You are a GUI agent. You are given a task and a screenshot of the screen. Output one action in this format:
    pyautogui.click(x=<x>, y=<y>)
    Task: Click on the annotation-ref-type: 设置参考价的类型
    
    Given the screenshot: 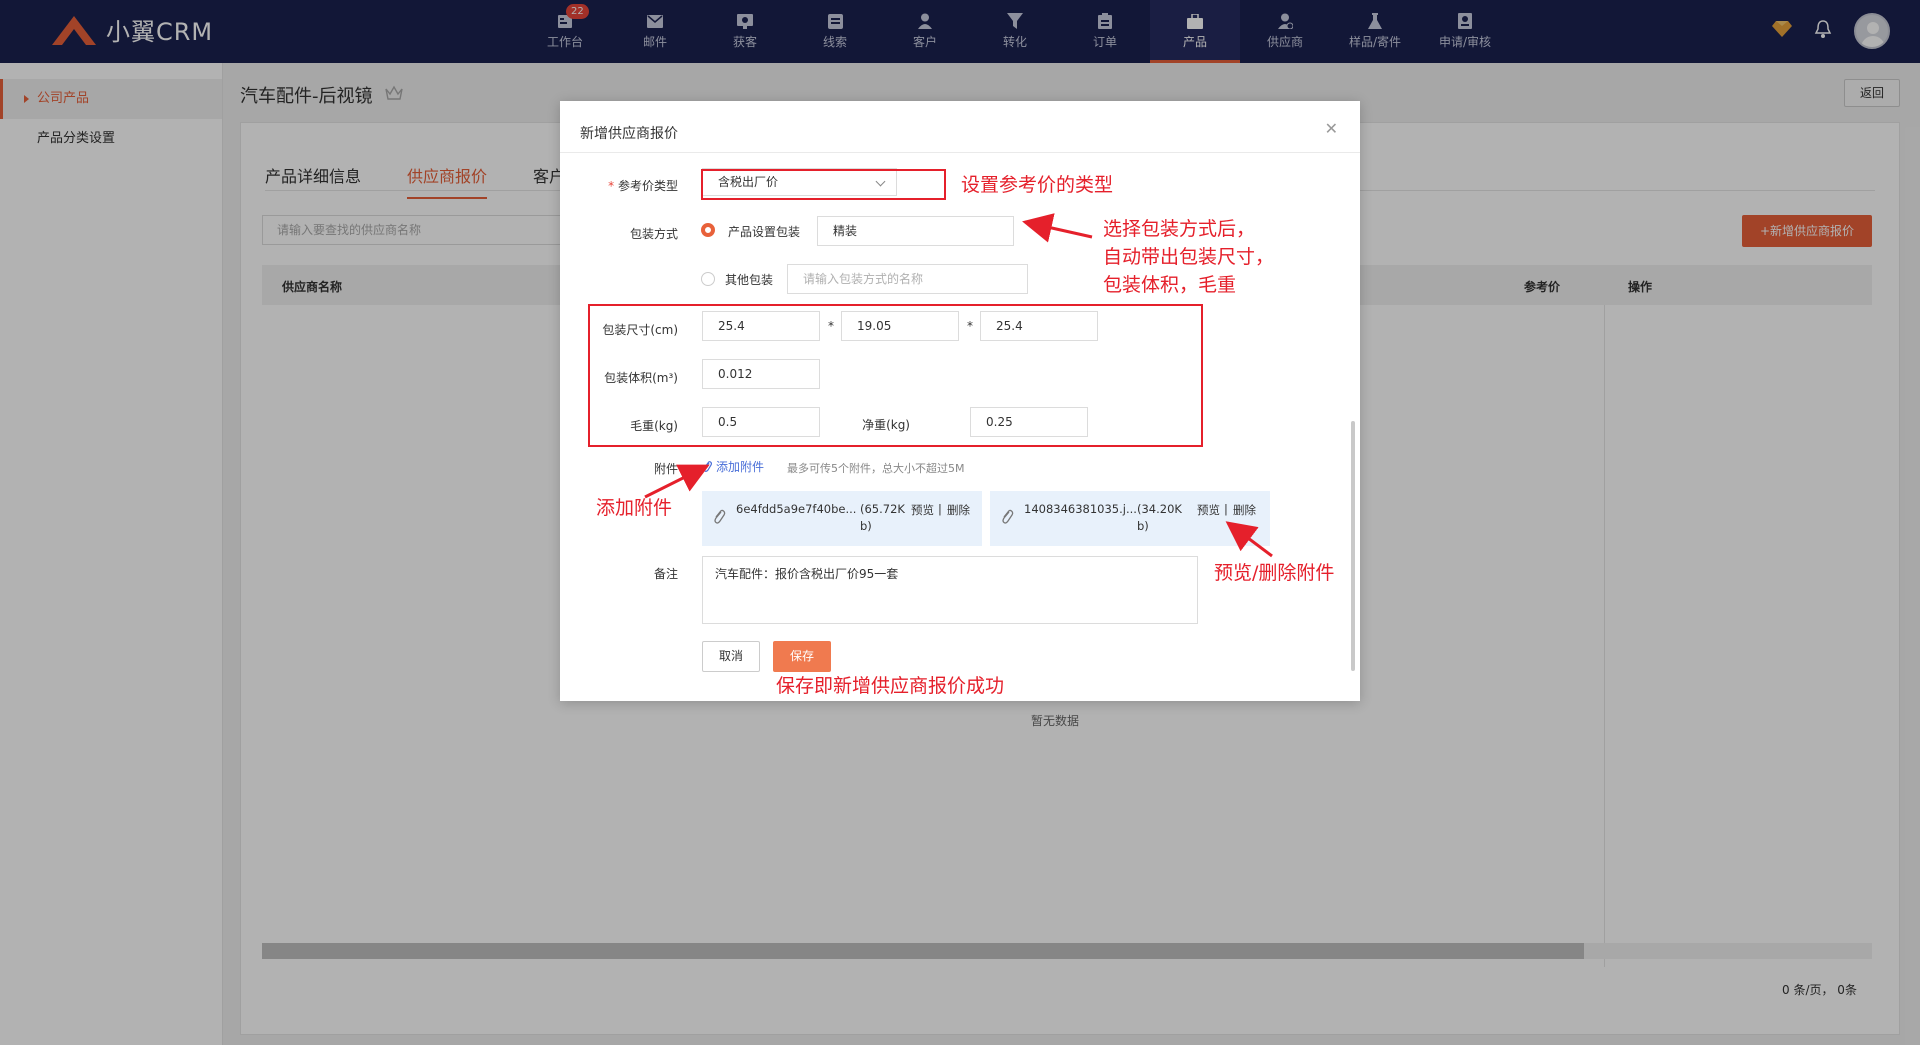 What is the action you would take?
    pyautogui.click(x=1037, y=185)
    